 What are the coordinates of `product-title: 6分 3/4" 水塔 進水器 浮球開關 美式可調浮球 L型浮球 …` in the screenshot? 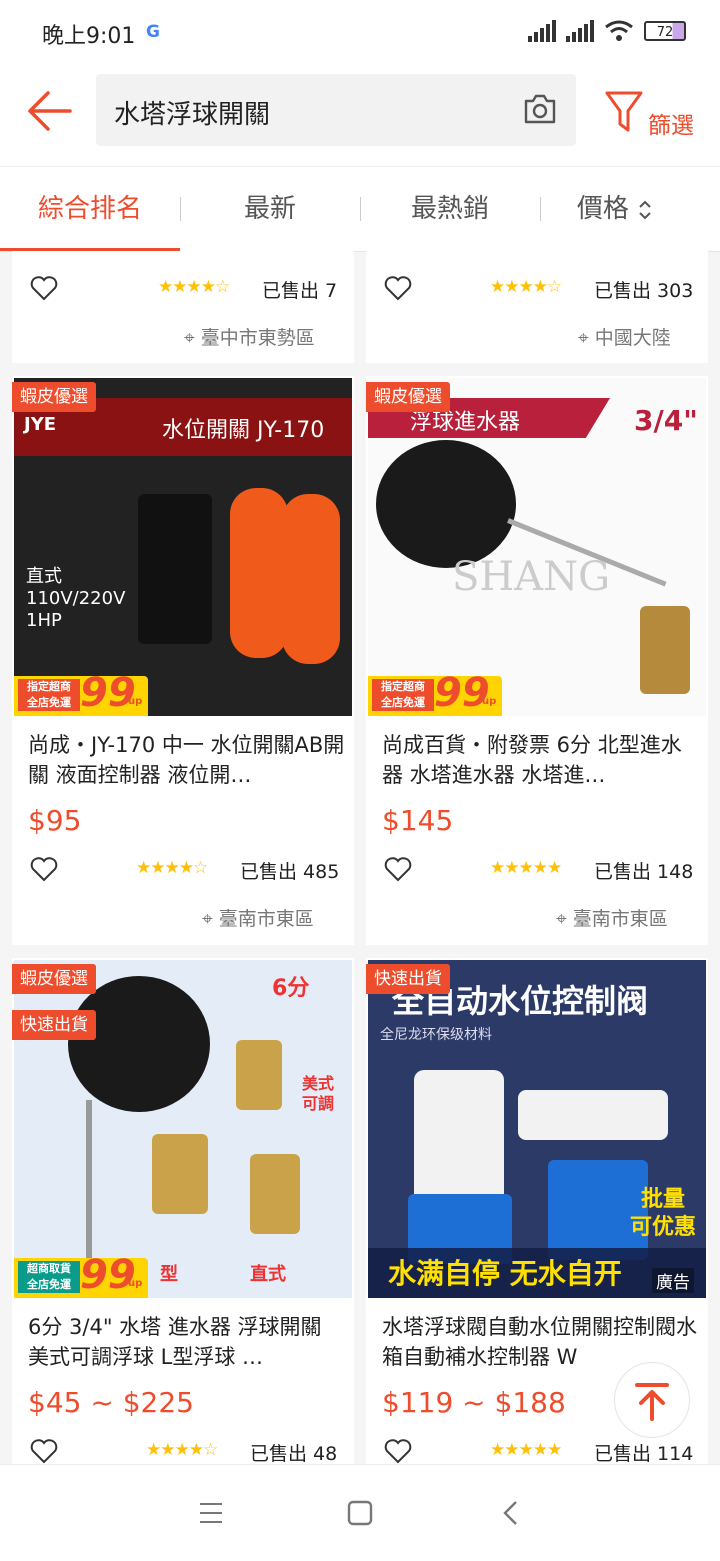 It's located at (175, 1342).